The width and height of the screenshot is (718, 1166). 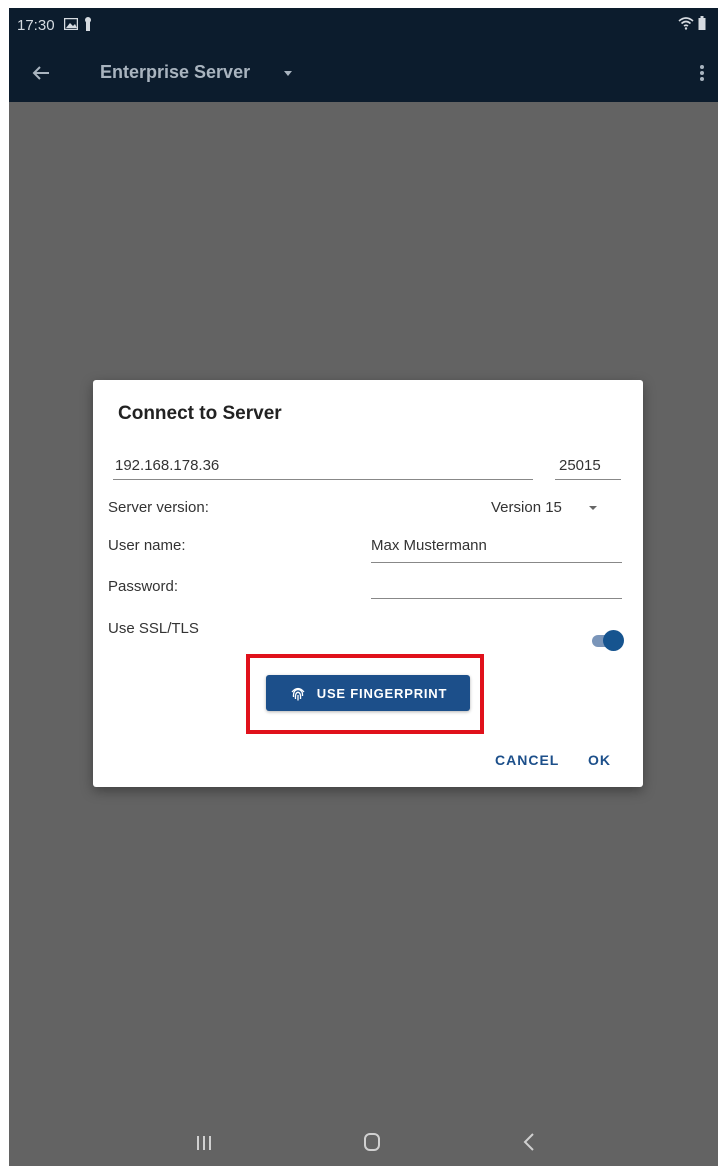 I want to click on status-time: 17:30, so click(x=36, y=25).